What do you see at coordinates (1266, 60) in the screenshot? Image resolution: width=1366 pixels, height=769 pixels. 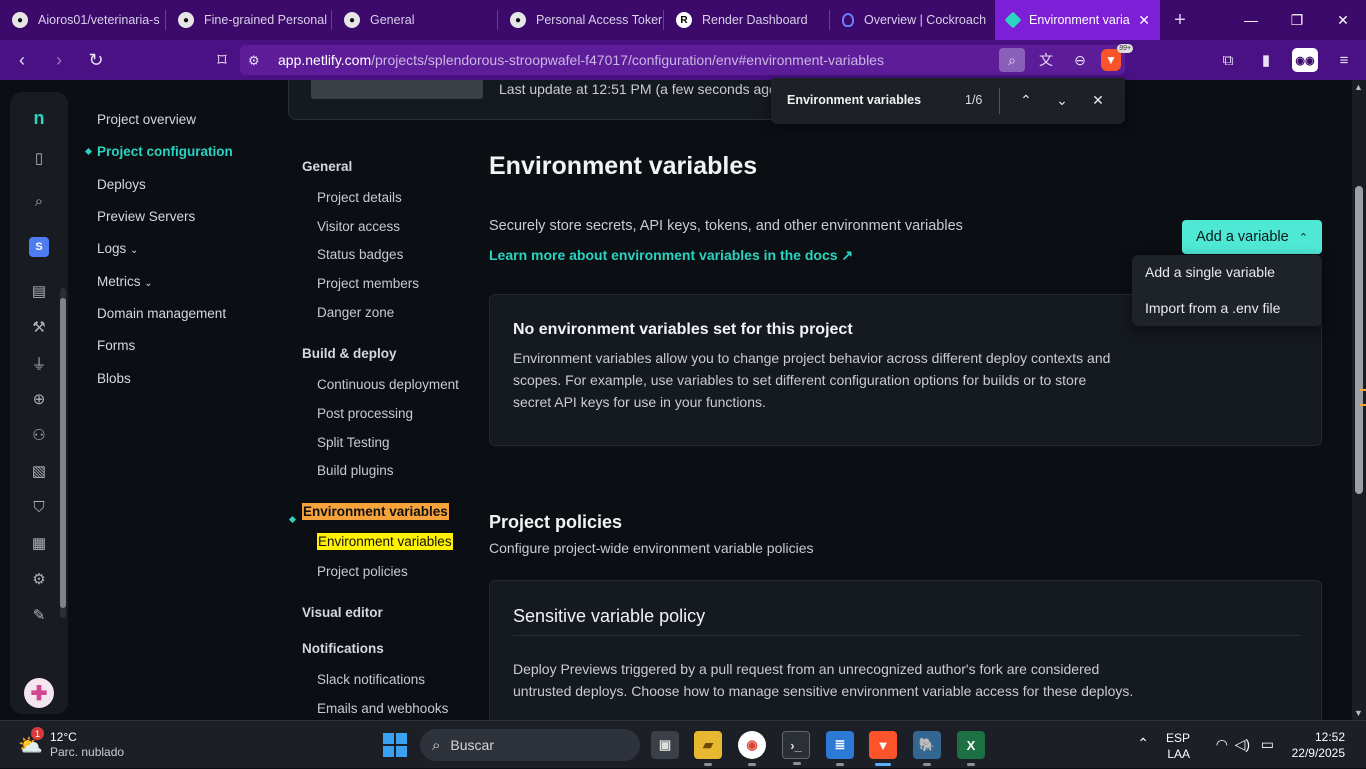 I see `sidebar-toggle-icon: ▮` at bounding box center [1266, 60].